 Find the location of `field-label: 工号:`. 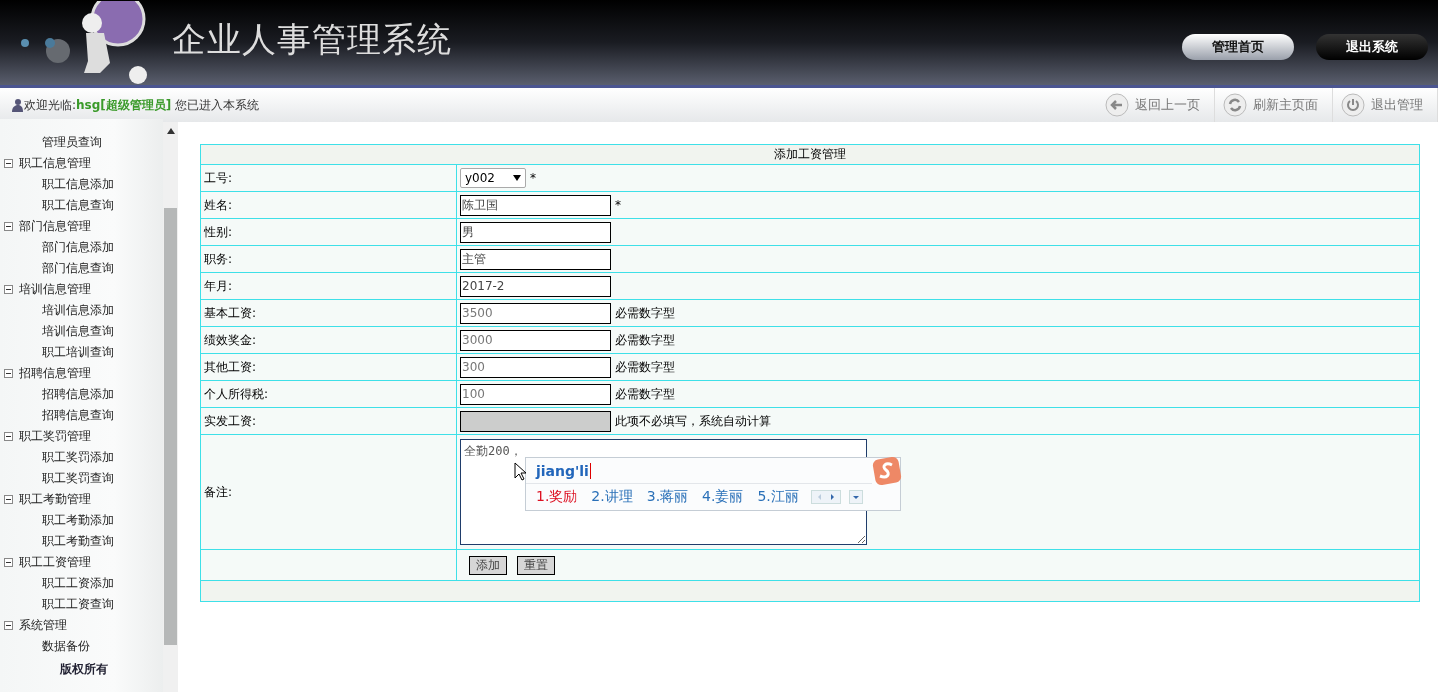

field-label: 工号: is located at coordinates (218, 178).